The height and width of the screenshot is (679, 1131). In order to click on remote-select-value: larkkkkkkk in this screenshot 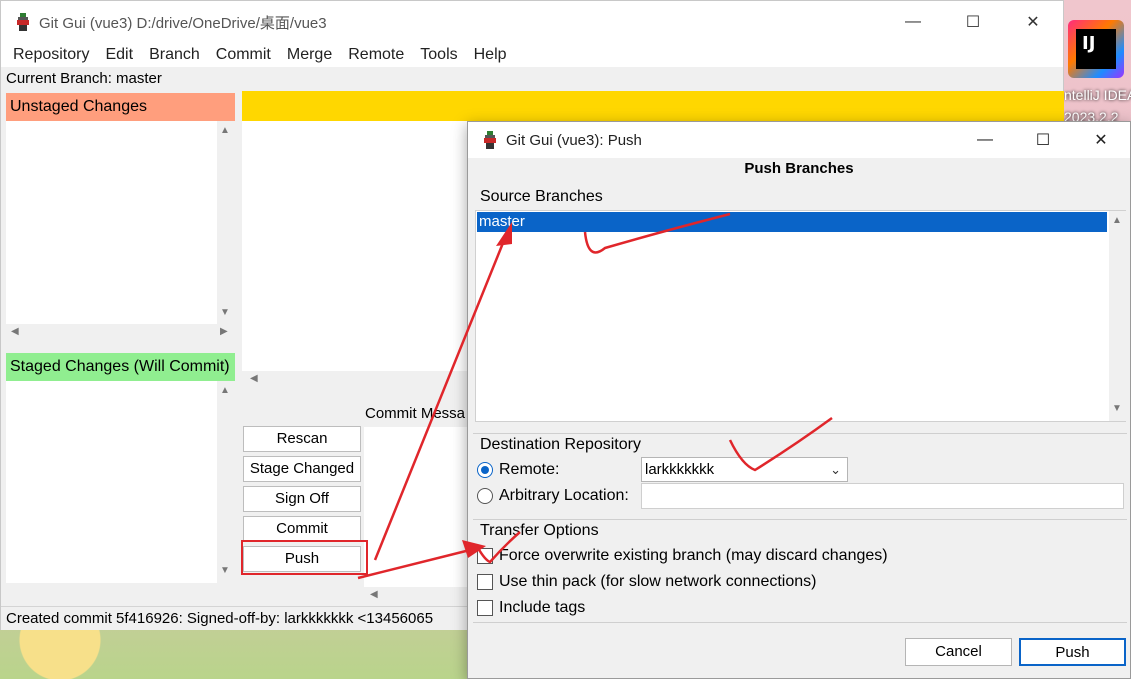, I will do `click(680, 469)`.